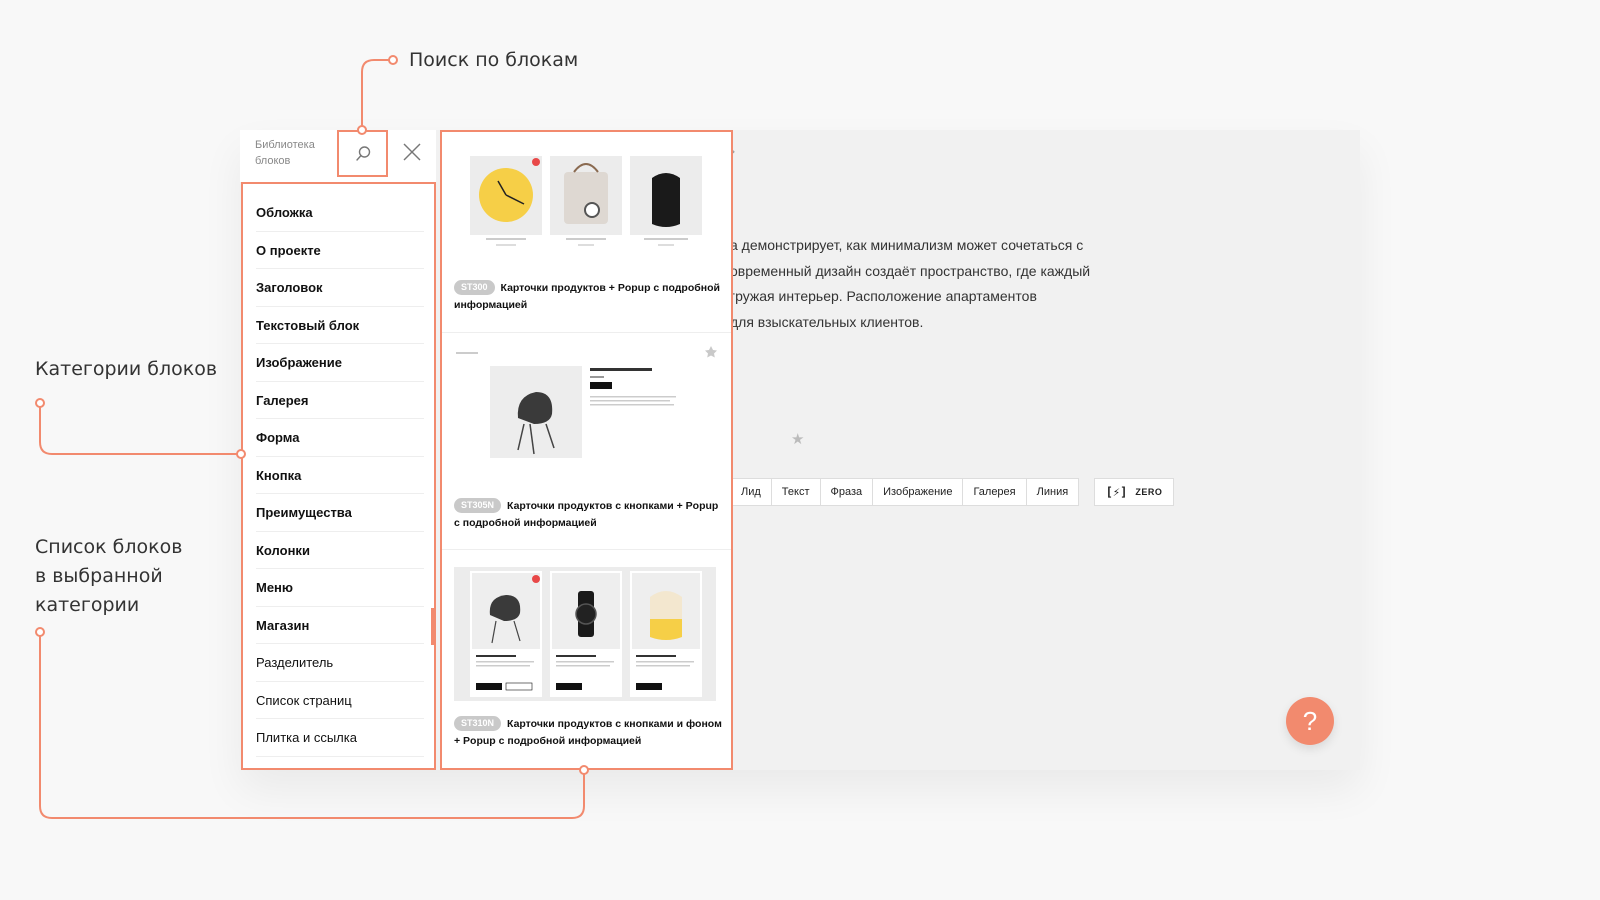 The width and height of the screenshot is (1600, 900). I want to click on annotation-block-list: Список блоков в выбранной категории, so click(109, 576).